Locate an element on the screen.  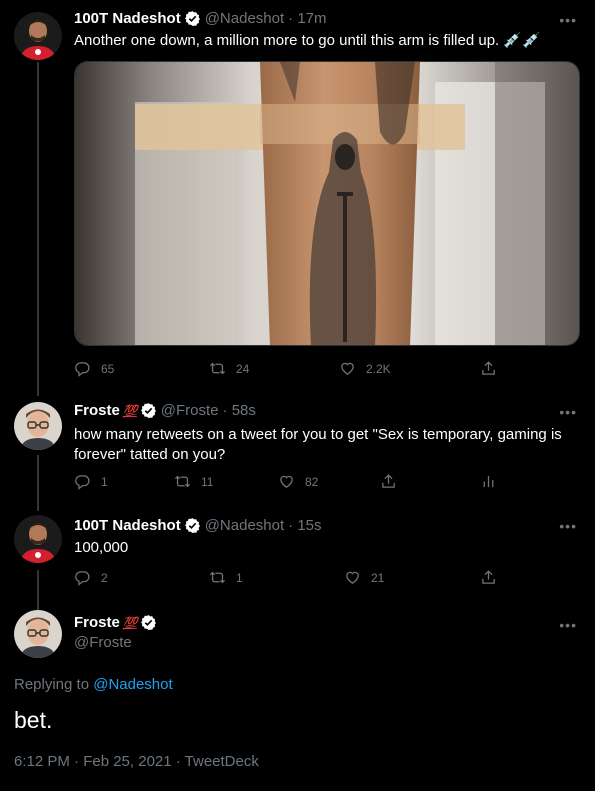
replying-to: Replying to @Nadeshot is located at coordinates (93, 684).